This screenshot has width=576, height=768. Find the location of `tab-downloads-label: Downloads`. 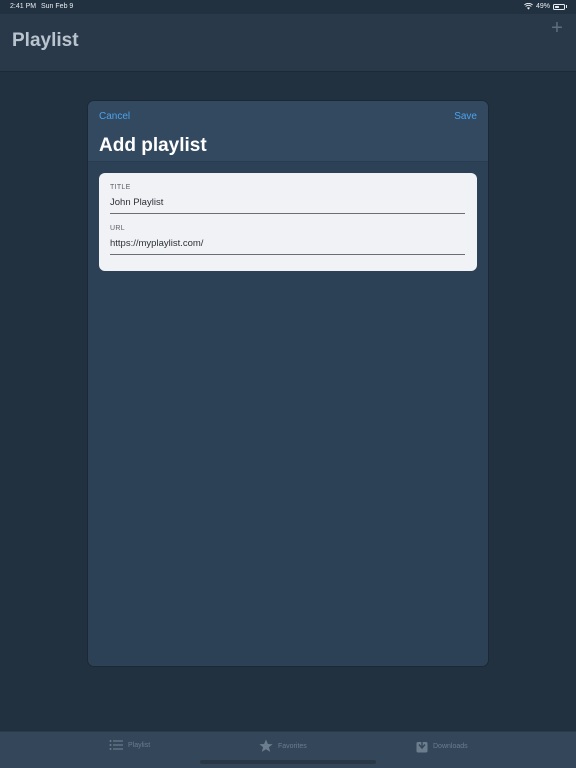

tab-downloads-label: Downloads is located at coordinates (450, 746).